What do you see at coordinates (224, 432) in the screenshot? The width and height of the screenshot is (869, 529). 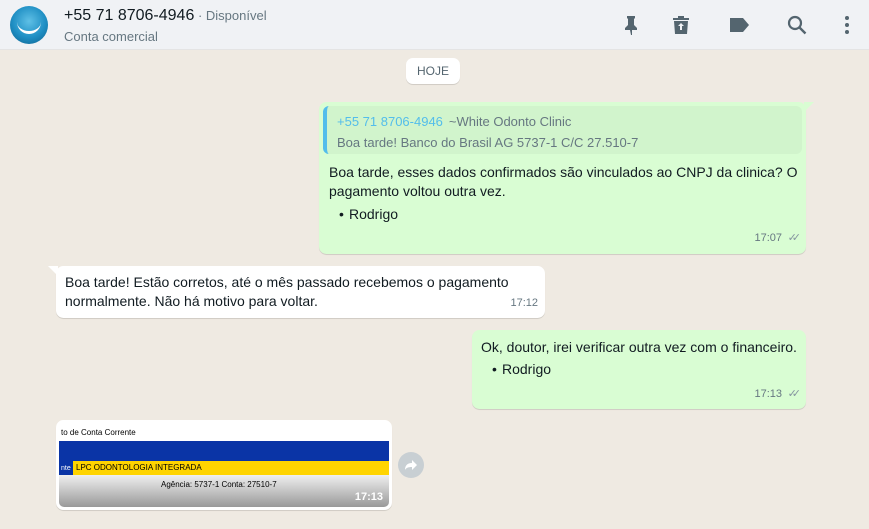 I see `image-header-text: to de Conta Corrente` at bounding box center [224, 432].